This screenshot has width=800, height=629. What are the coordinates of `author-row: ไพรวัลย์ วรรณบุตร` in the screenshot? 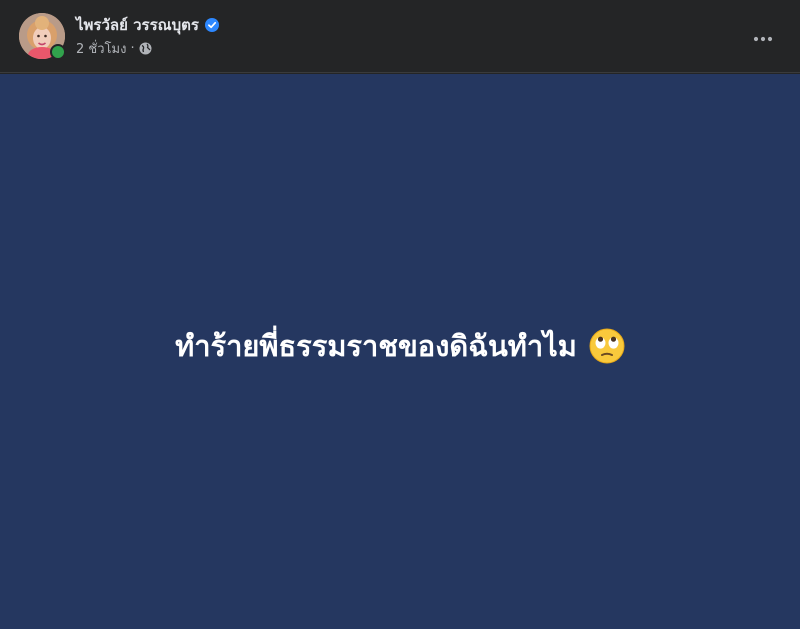 It's located at (147, 25).